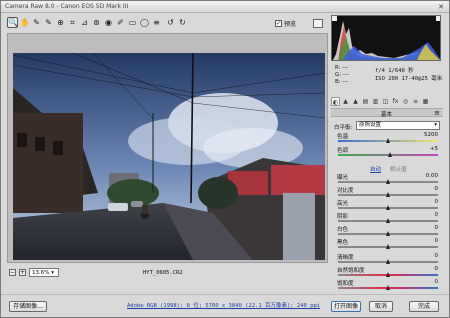 Image resolution: width=450 pixels, height=318 pixels. What do you see at coordinates (163, 273) in the screenshot?
I see `file-name: HYT_0605.CR2` at bounding box center [163, 273].